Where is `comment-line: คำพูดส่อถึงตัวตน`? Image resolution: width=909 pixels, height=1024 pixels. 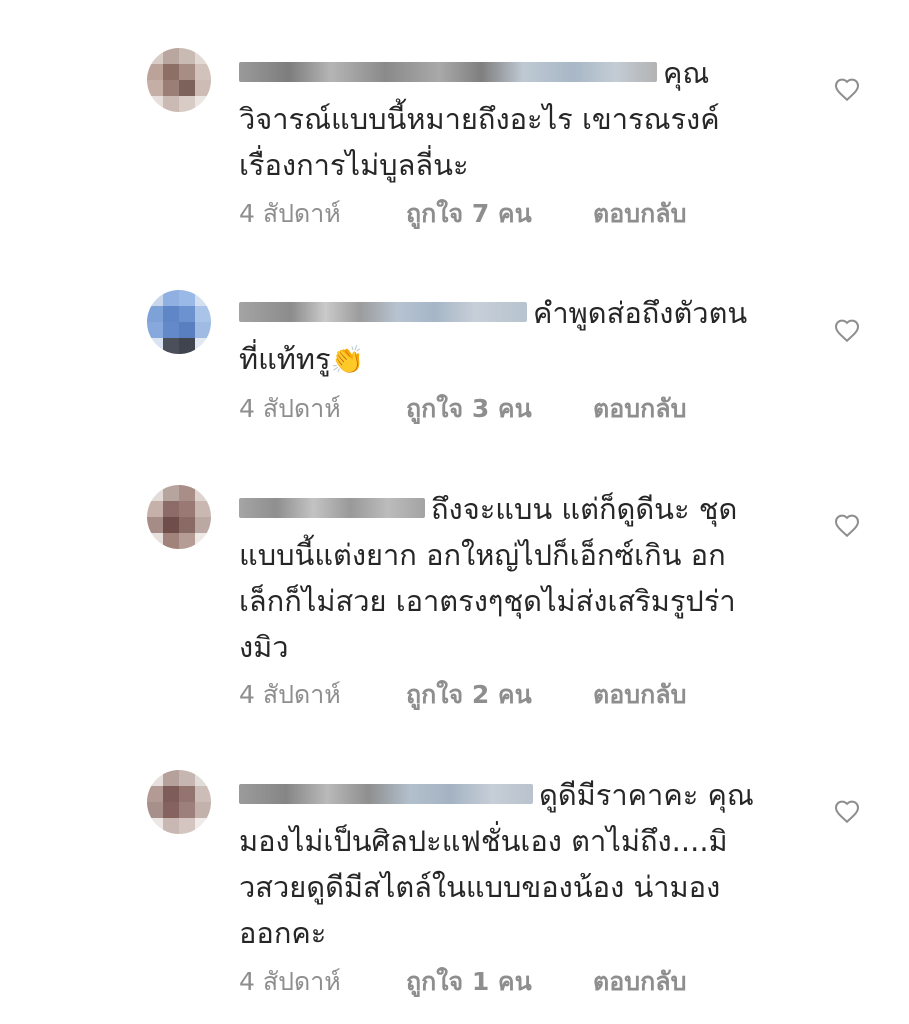 comment-line: คำพูดส่อถึงตัวตน is located at coordinates (519, 313).